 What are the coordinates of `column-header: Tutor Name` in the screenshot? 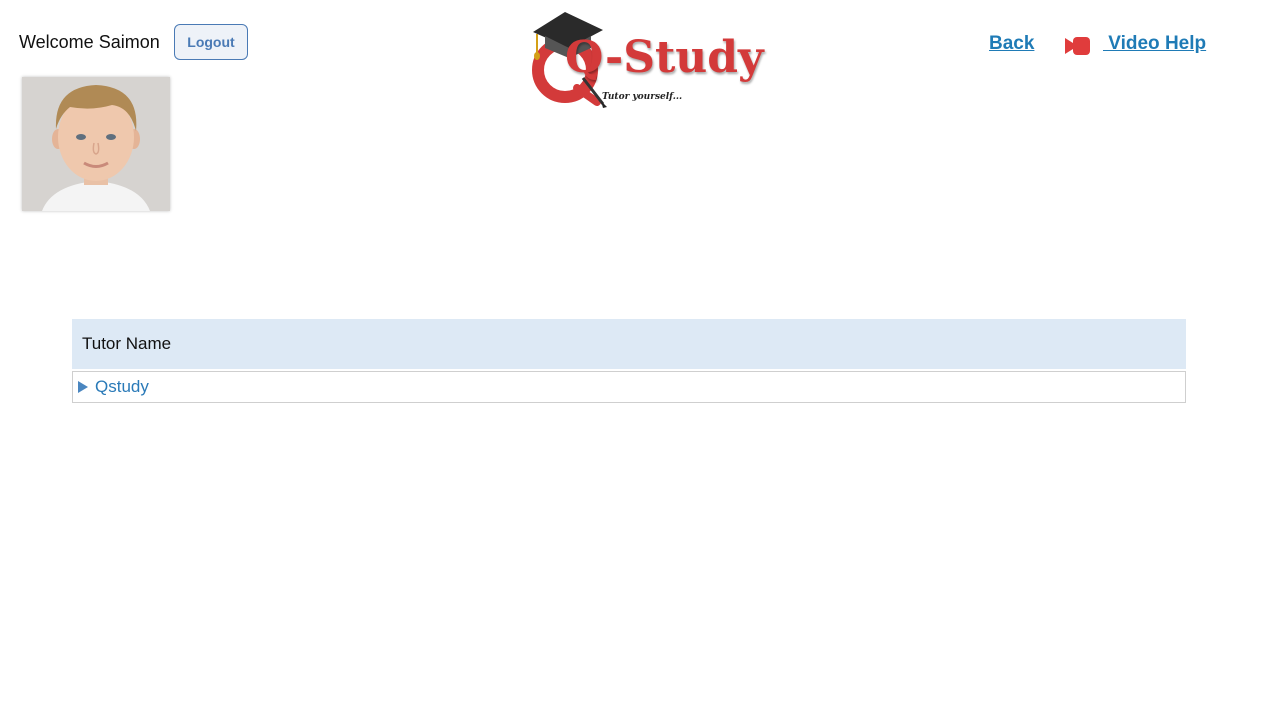 It's located at (629, 344).